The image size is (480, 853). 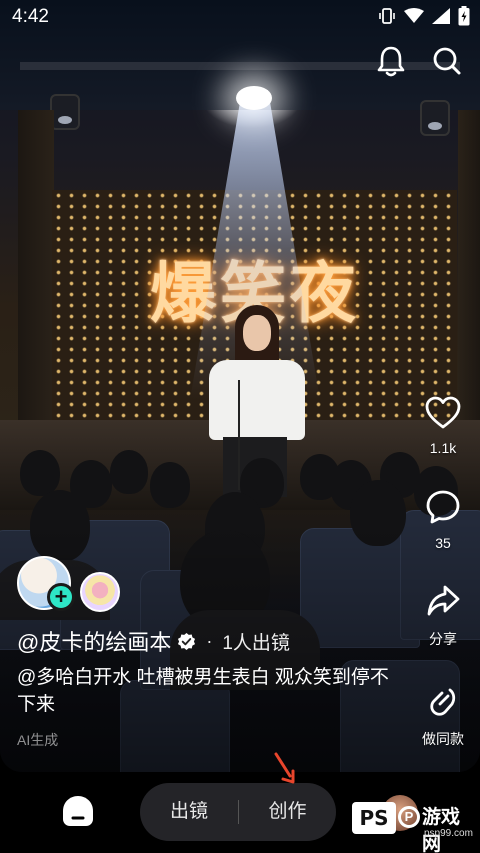 What do you see at coordinates (409, 817) in the screenshot?
I see `watermark-p: P` at bounding box center [409, 817].